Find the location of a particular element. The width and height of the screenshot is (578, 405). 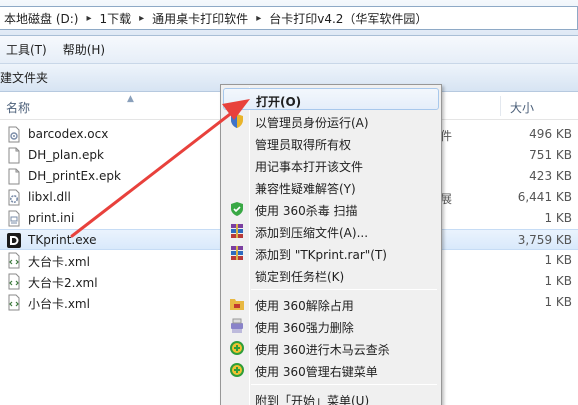

file-name: DH_plan.epk is located at coordinates (66, 155).